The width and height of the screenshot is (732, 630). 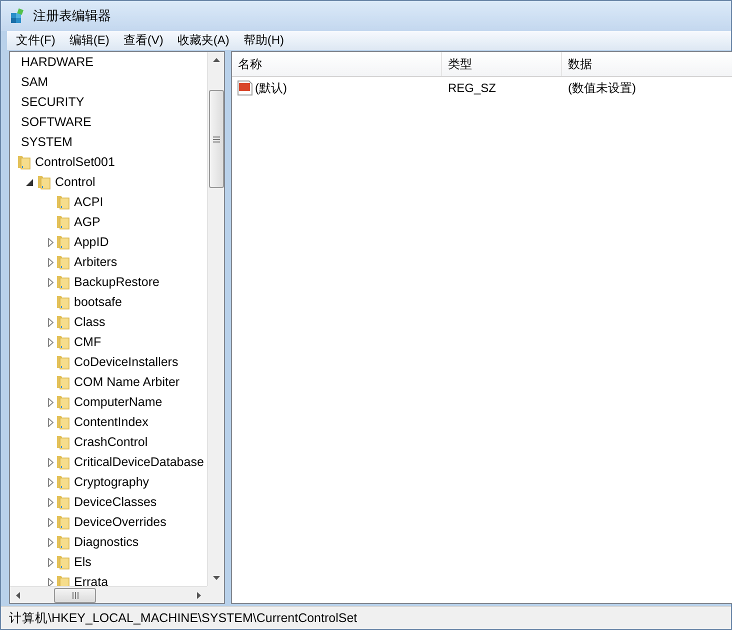 I want to click on tree-item: DeviceClasses, so click(x=115, y=502).